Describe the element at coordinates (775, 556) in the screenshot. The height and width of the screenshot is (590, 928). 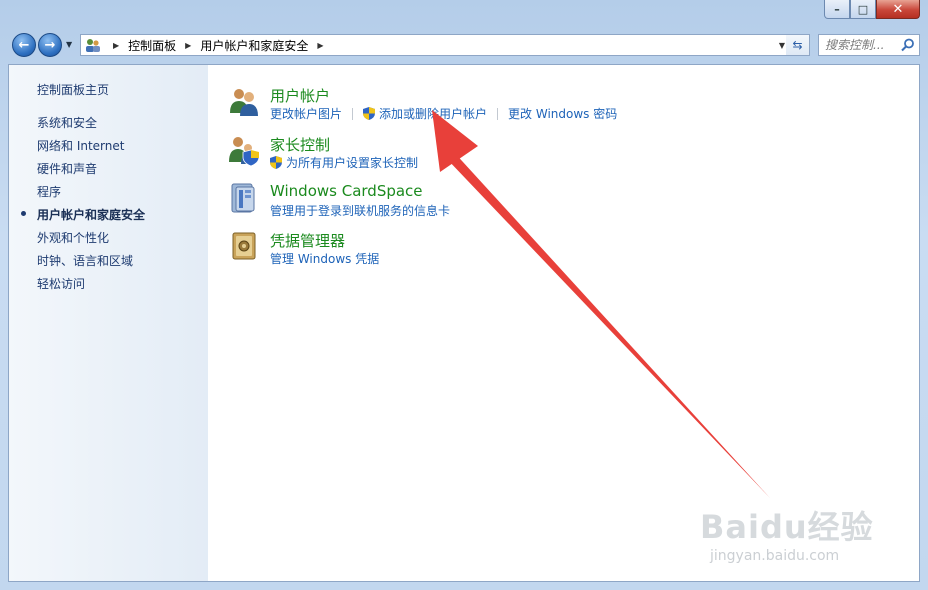
I see `watermark-site: jingyan.baidu.com` at that location.